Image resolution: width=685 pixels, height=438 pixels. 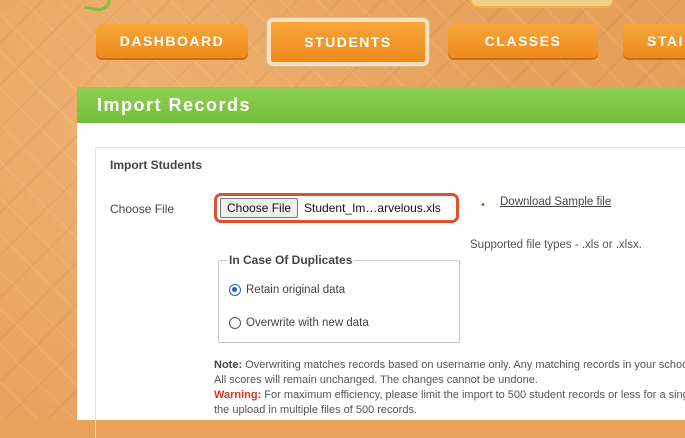 What do you see at coordinates (142, 209) in the screenshot?
I see `choose-file-label: Choose File` at bounding box center [142, 209].